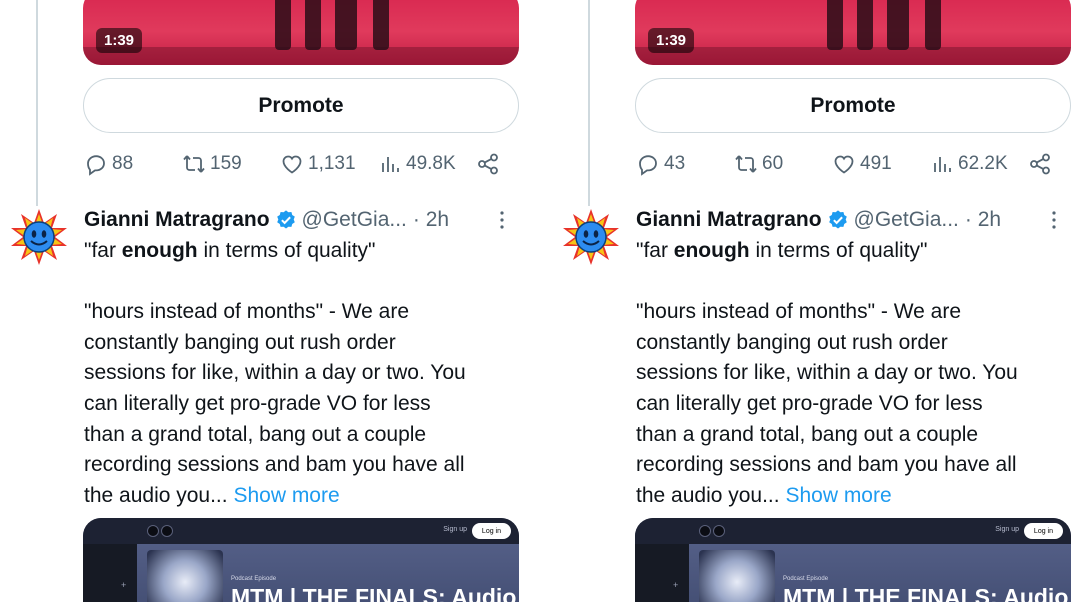 This screenshot has width=1080, height=602. I want to click on reply-button: 88, so click(108, 164).